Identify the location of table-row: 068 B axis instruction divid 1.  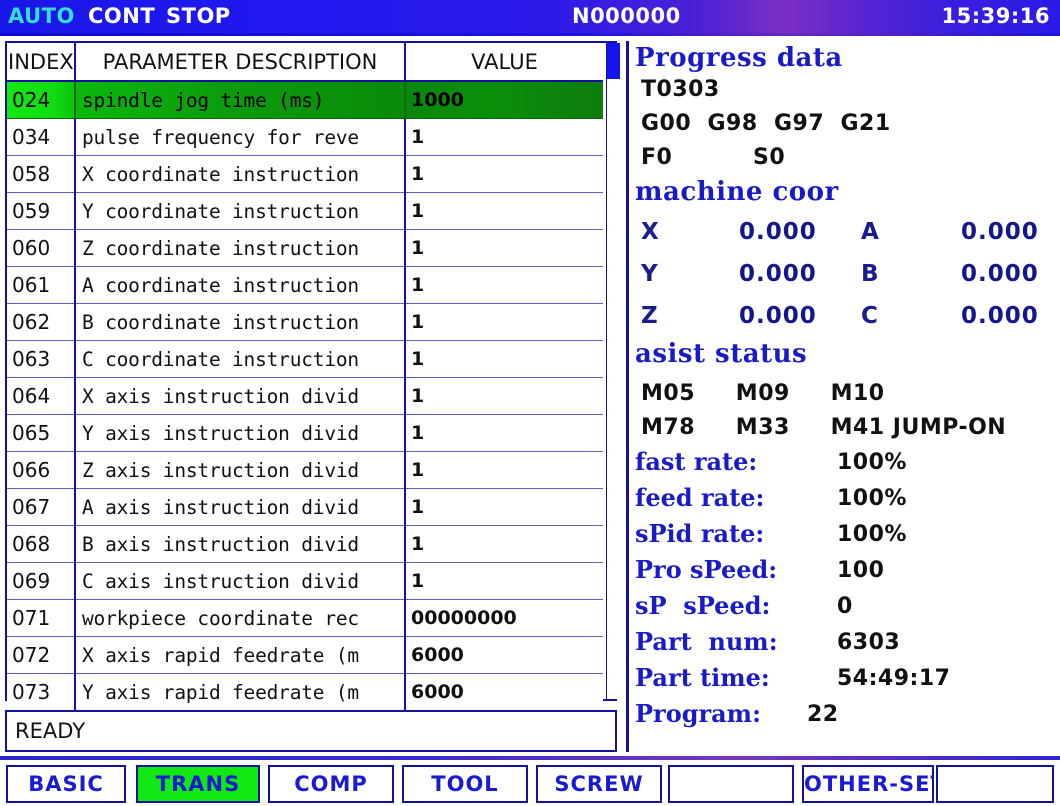
(305, 544).